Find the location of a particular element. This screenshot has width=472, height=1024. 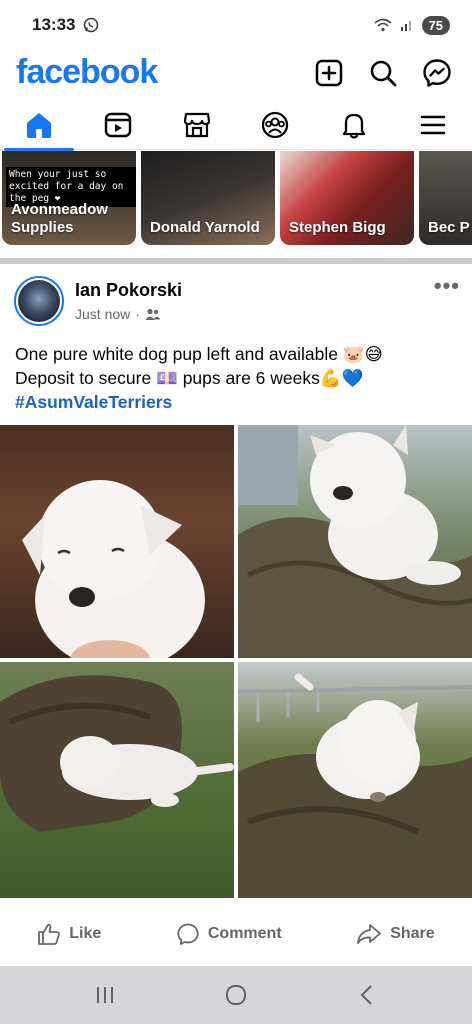

search-button is located at coordinates (383, 73).